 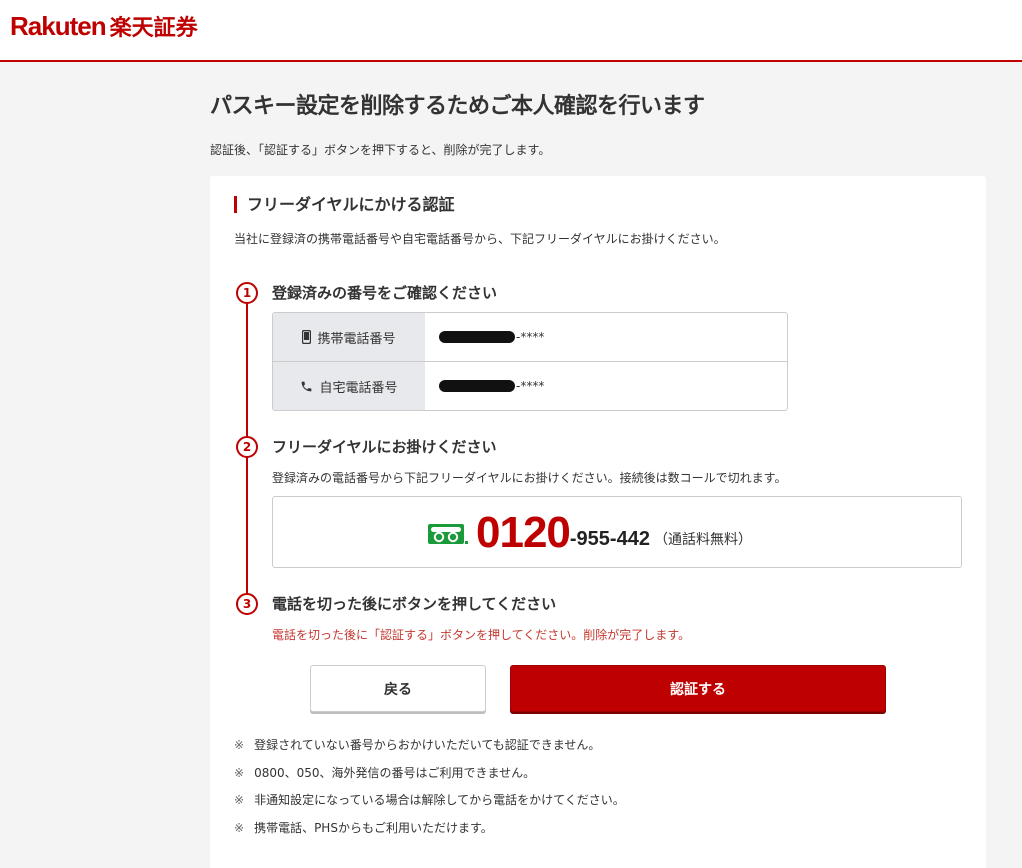 What do you see at coordinates (307, 337) in the screenshot?
I see `smartphone-icon` at bounding box center [307, 337].